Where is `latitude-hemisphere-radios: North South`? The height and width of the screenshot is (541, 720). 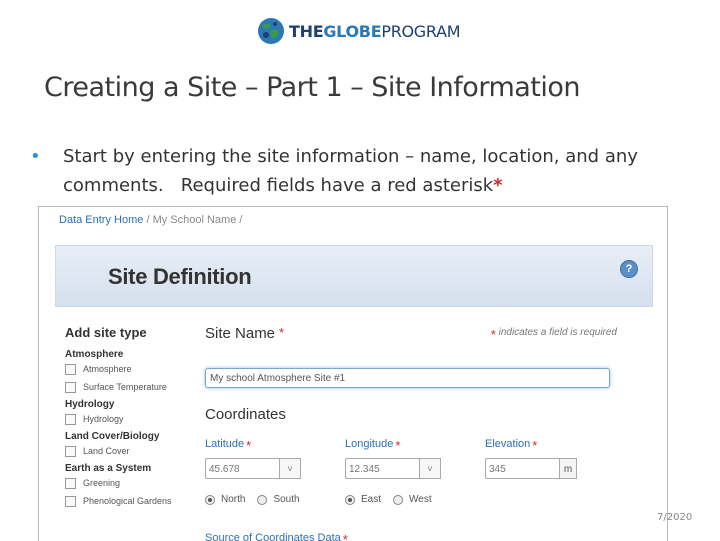
latitude-hemisphere-radios: North South is located at coordinates (258, 499).